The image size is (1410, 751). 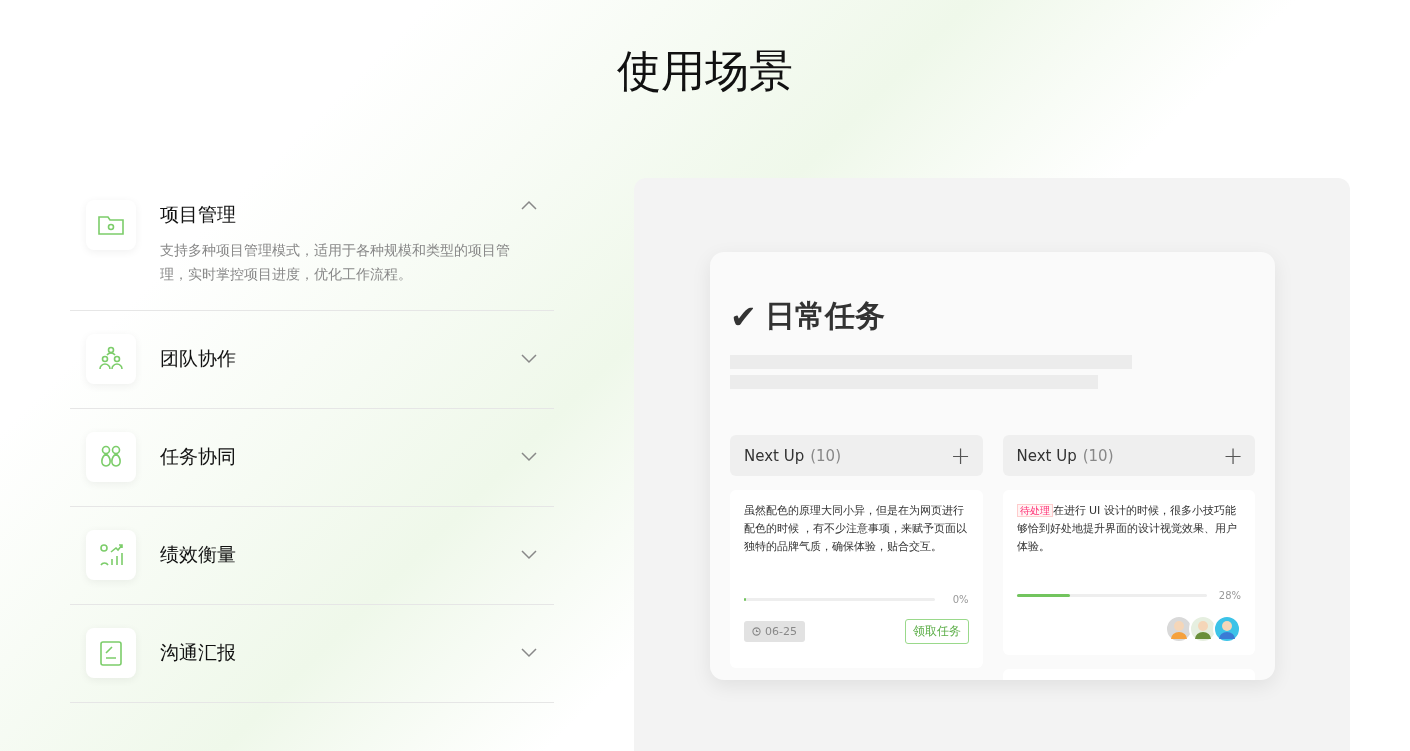 I want to click on chevron-up-icon, so click(x=529, y=205).